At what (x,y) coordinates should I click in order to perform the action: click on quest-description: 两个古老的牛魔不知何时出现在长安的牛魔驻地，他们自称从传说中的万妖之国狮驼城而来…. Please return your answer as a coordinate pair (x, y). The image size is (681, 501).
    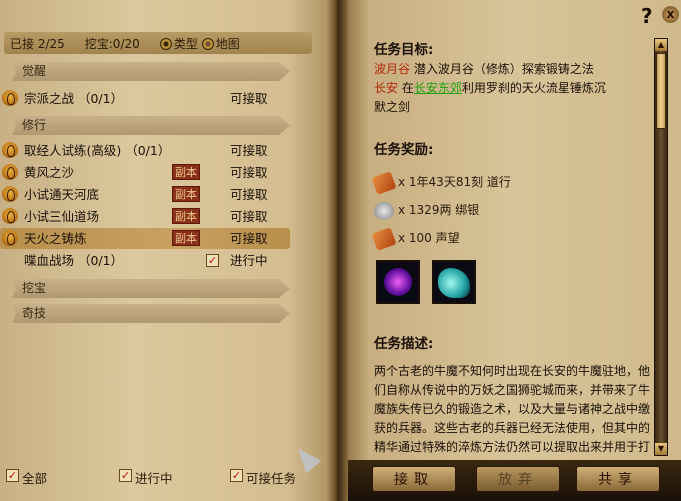
    Looking at the image, I should click on (512, 409).